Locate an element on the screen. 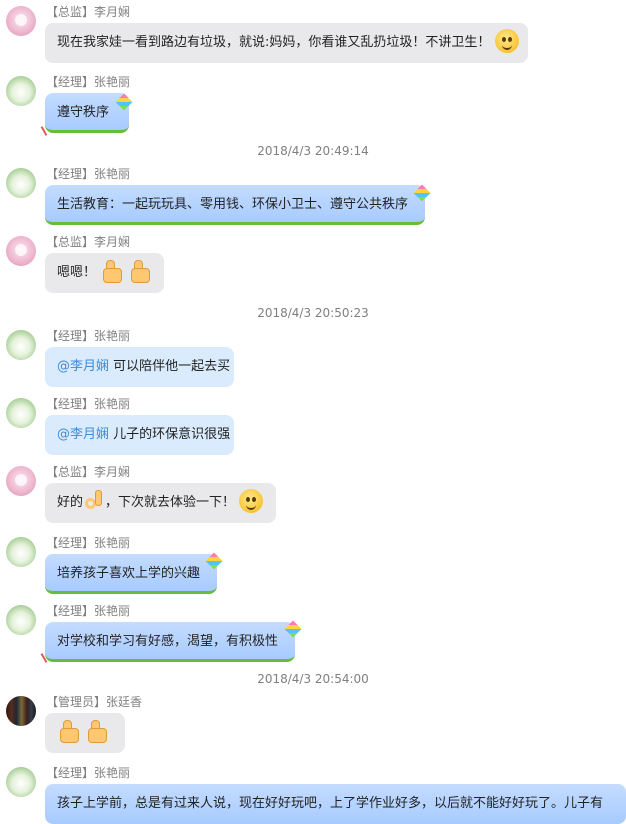 The image size is (626, 824). message-text-before: 好的 is located at coordinates (70, 502).